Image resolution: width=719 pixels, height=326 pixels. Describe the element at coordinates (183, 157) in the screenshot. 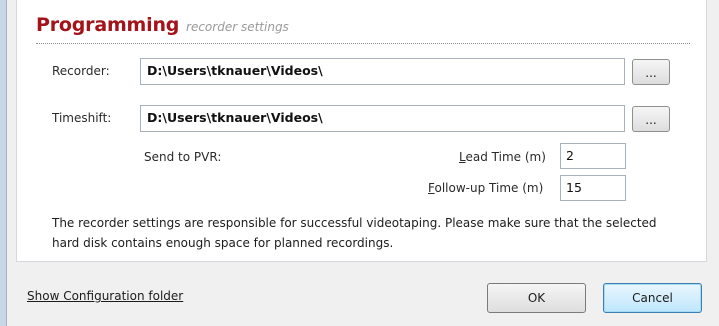

I see `send-to-pvr-label: Send to PVR:` at that location.